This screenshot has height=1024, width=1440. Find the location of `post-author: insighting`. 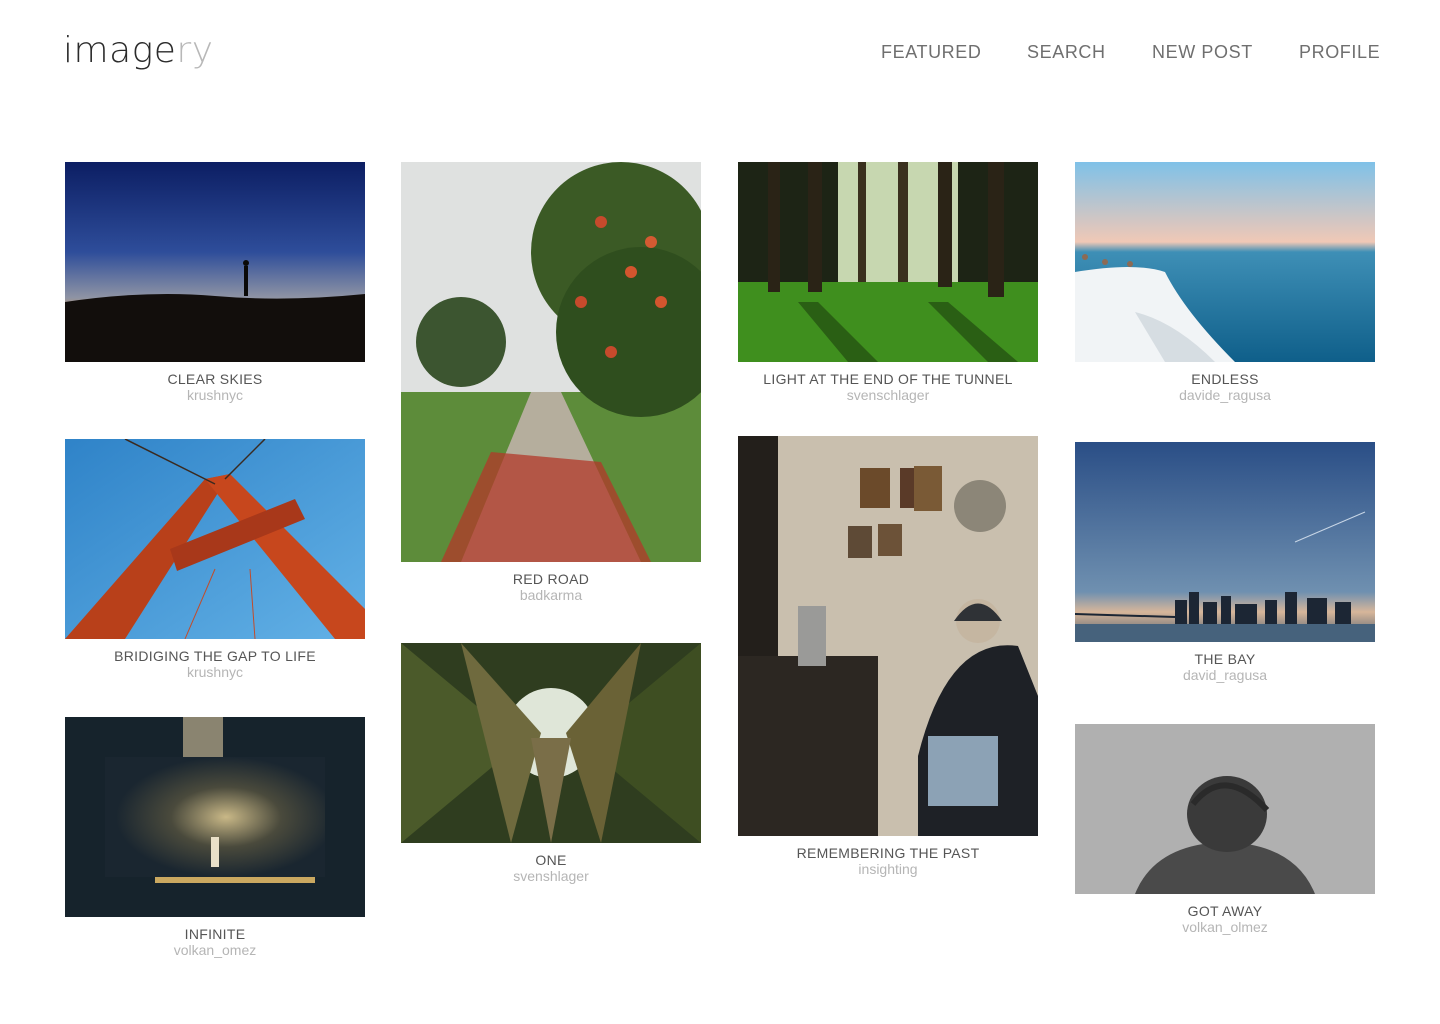

post-author: insighting is located at coordinates (888, 869).